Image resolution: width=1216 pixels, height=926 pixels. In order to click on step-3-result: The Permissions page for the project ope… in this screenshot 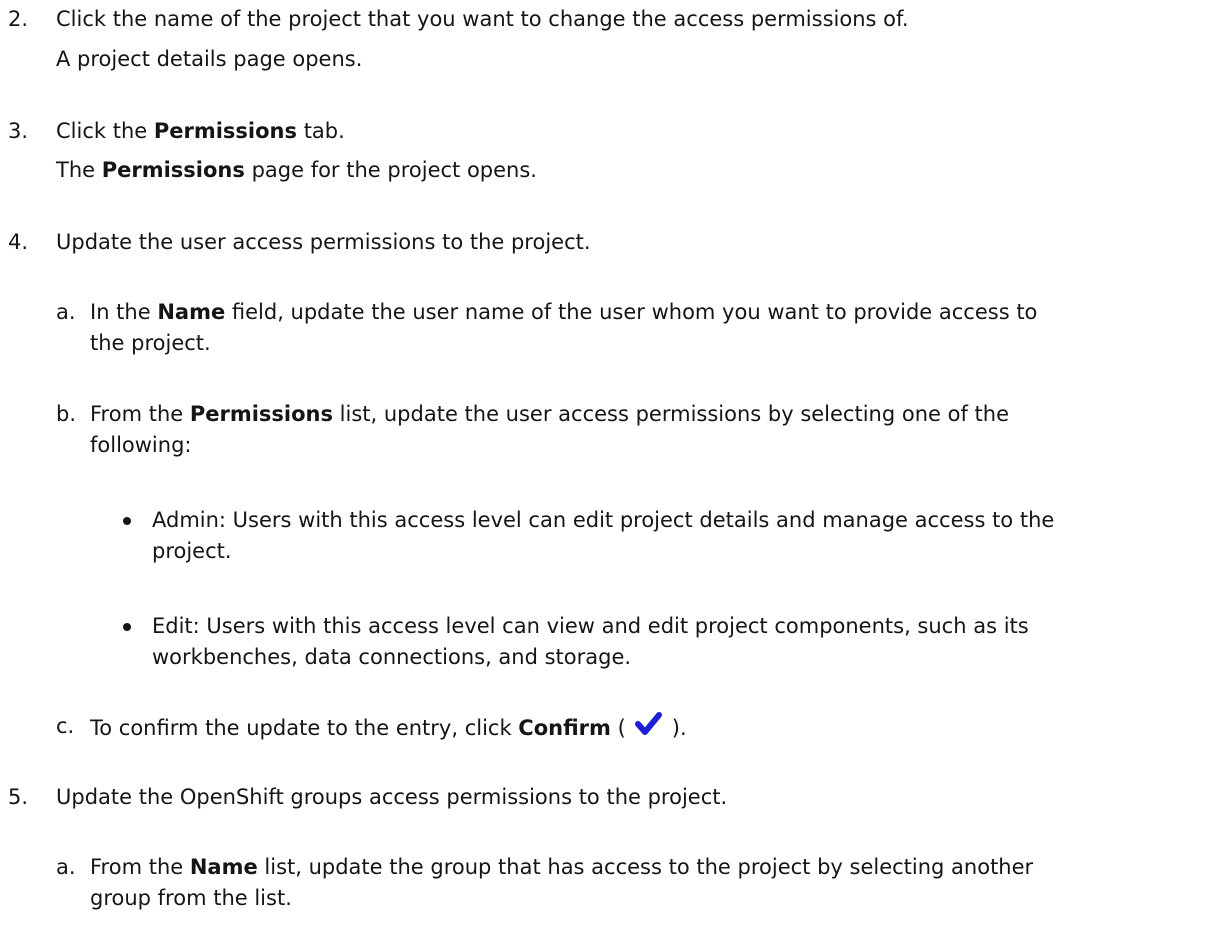, I will do `click(296, 170)`.